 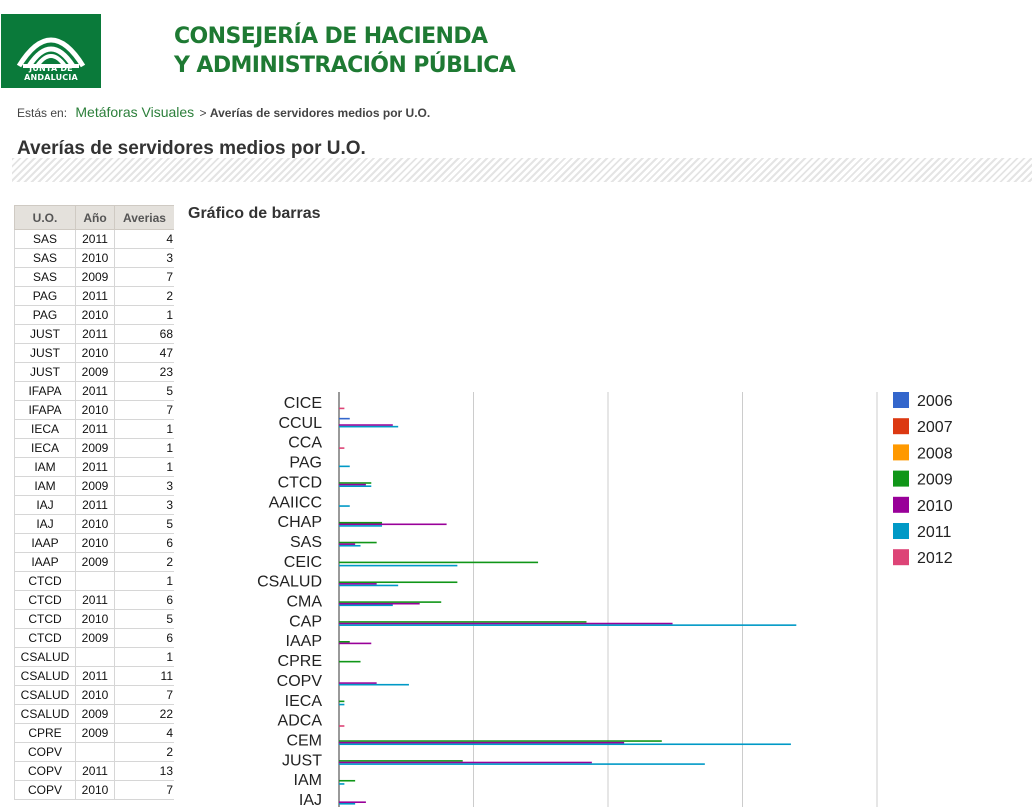 What do you see at coordinates (439, 562) in the screenshot?
I see `bar-ceic-2009` at bounding box center [439, 562].